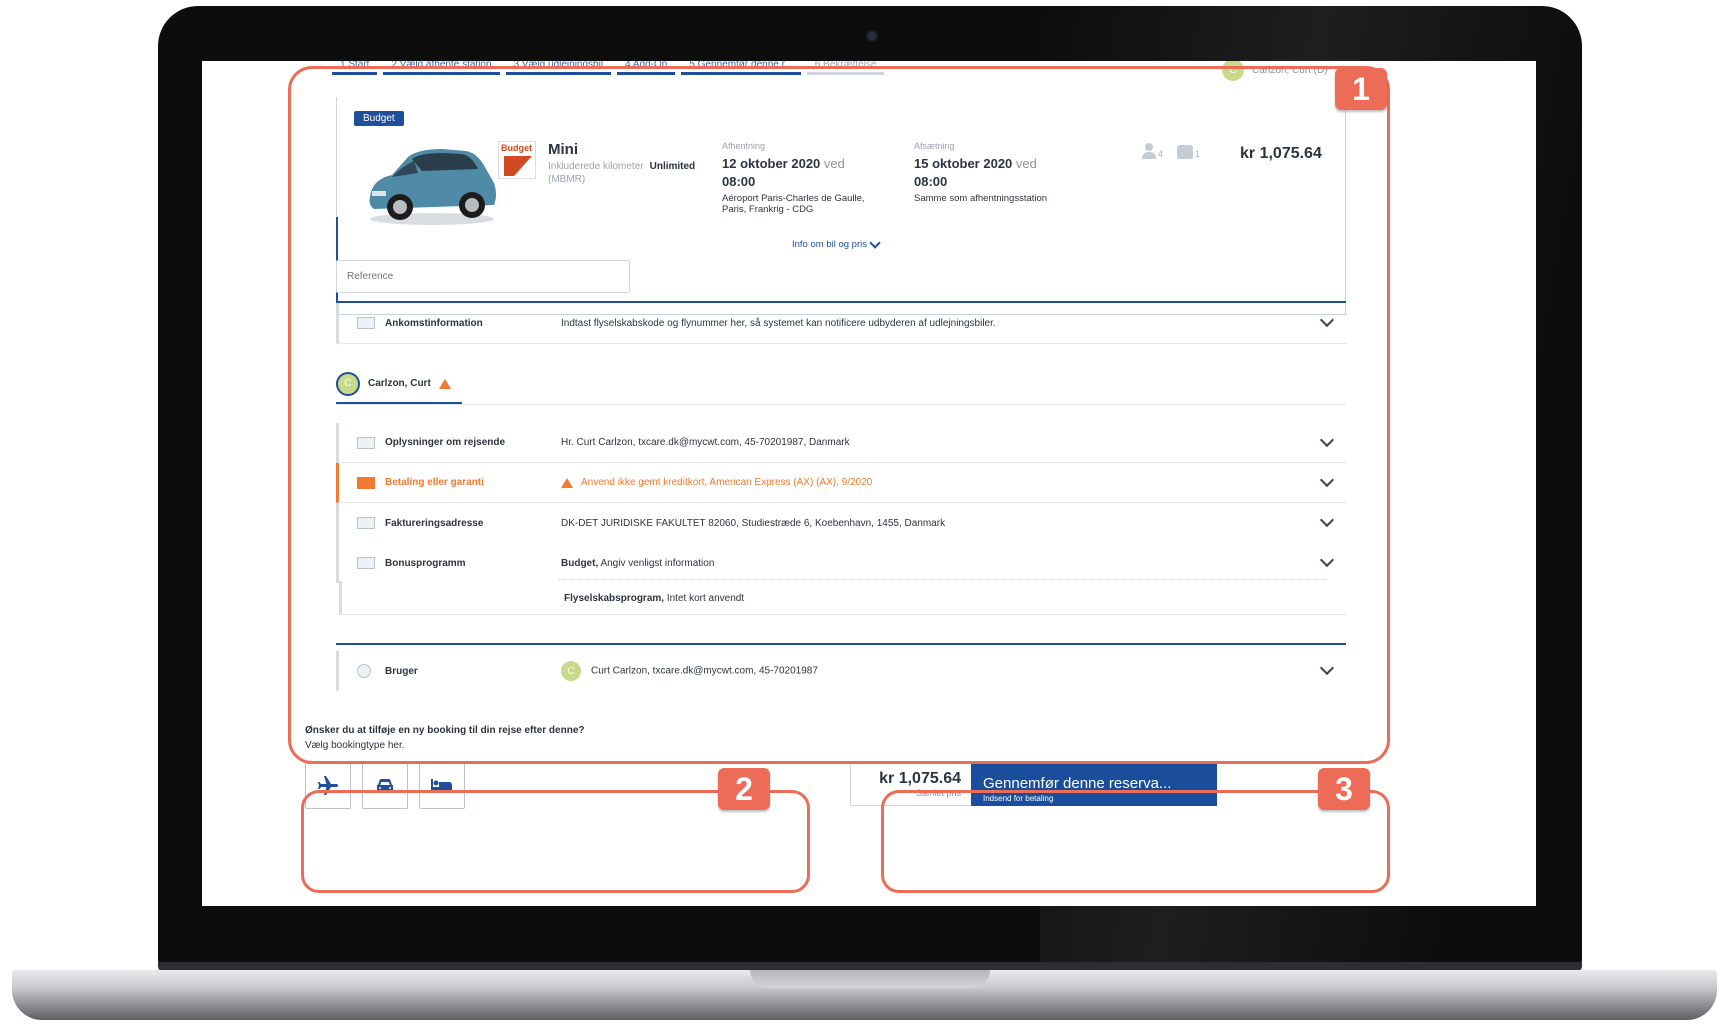 The image size is (1729, 1028). What do you see at coordinates (744, 789) in the screenshot?
I see `callout-number-2: 2` at bounding box center [744, 789].